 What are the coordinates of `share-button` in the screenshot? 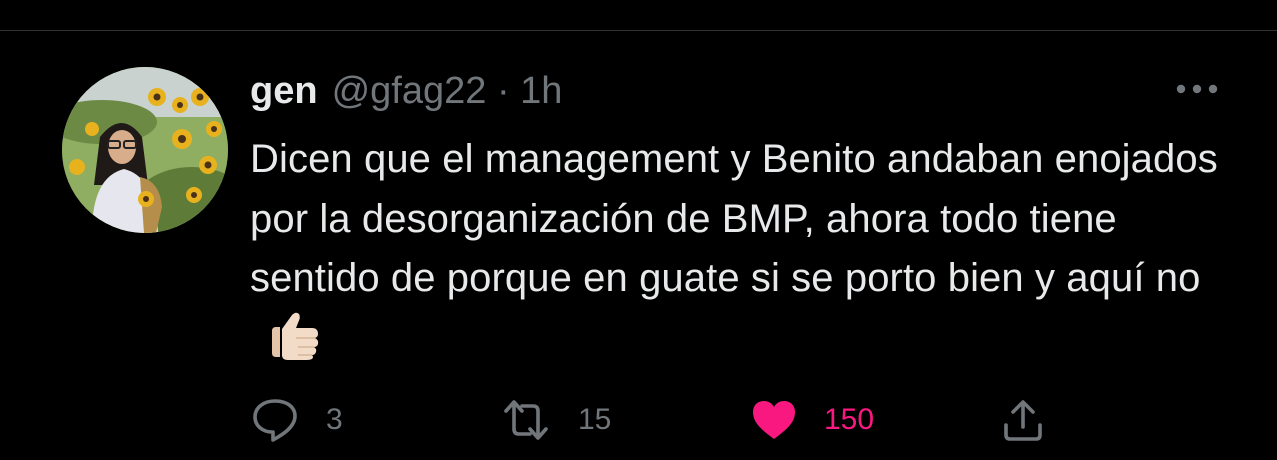 It's located at (1023, 420).